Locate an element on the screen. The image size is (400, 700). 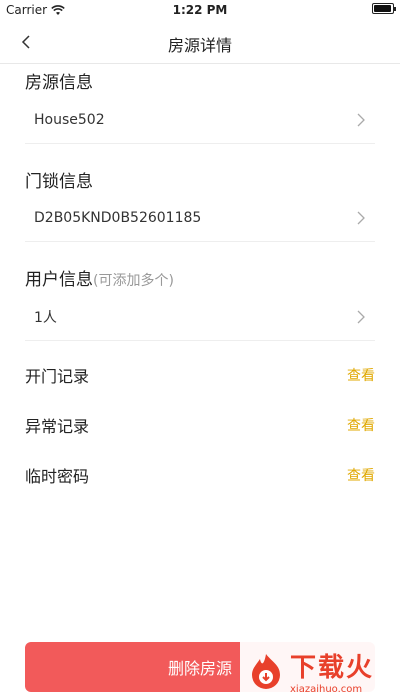
watermark-cn: 下载火 is located at coordinates (332, 668).